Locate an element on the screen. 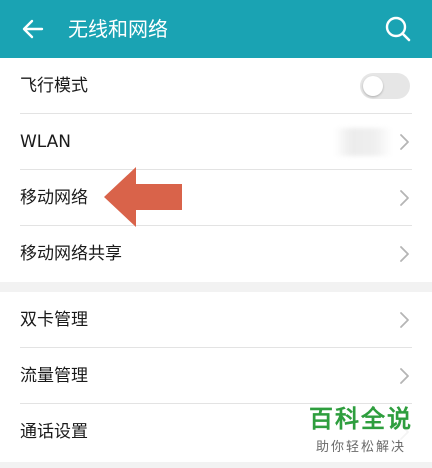 The width and height of the screenshot is (432, 468). watermark-title: 百科全说 is located at coordinates (361, 419).